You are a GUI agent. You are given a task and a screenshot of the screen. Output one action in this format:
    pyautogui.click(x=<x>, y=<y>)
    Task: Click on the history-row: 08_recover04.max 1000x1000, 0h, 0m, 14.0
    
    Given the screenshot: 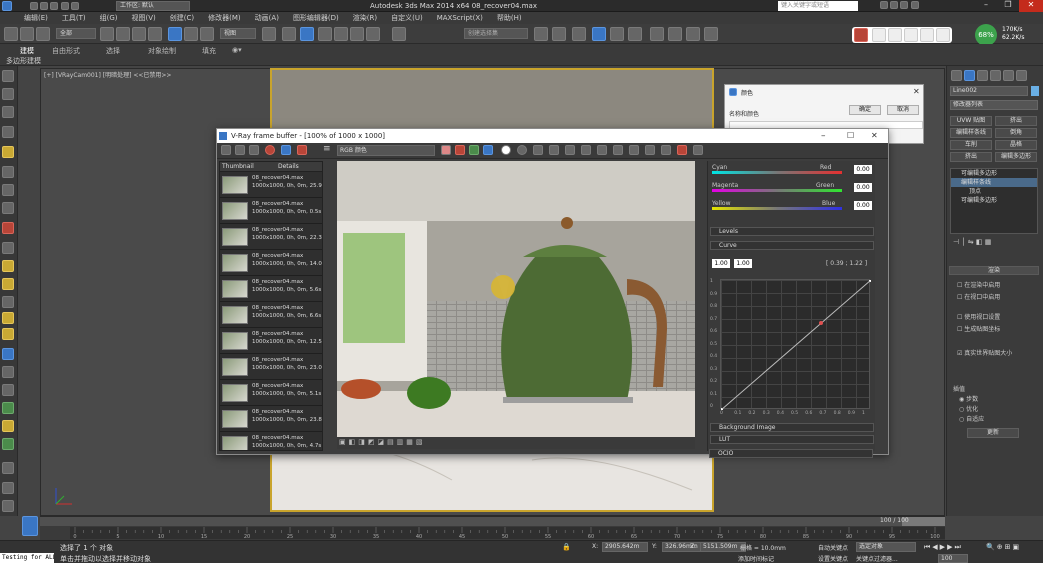 What is the action you would take?
    pyautogui.click(x=271, y=263)
    